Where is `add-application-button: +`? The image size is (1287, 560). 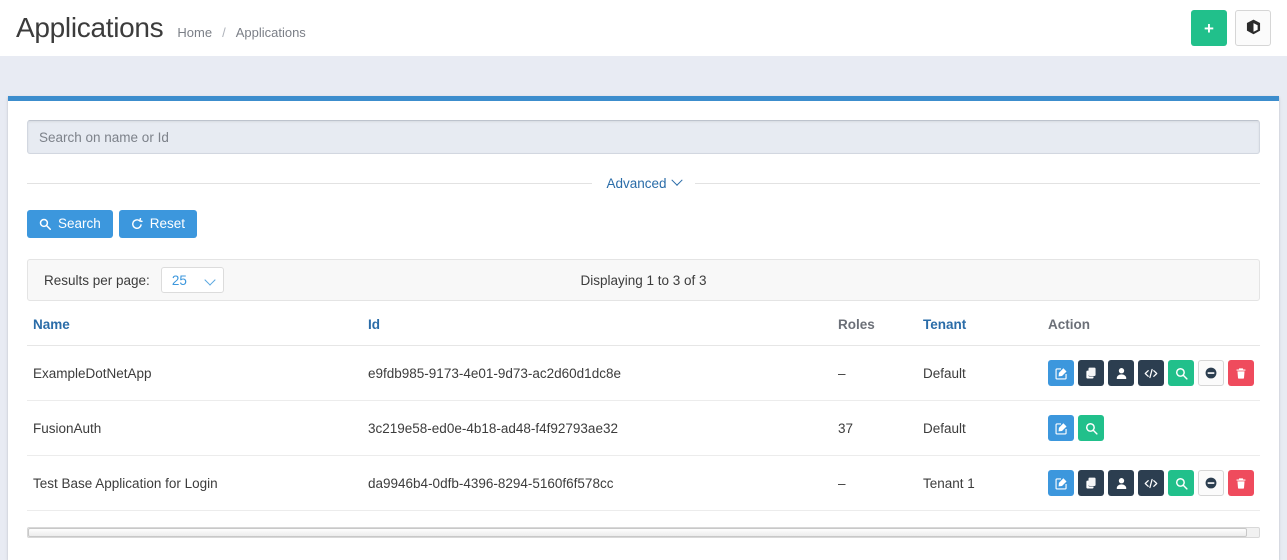
add-application-button: + is located at coordinates (1209, 28).